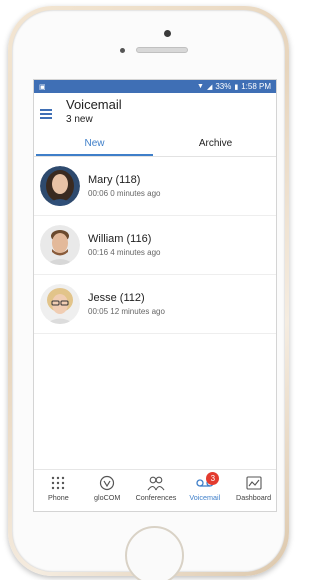 This screenshot has width=320, height=580. Describe the element at coordinates (204, 490) in the screenshot. I see `nav-voicemail: 3 Voicemail` at that location.